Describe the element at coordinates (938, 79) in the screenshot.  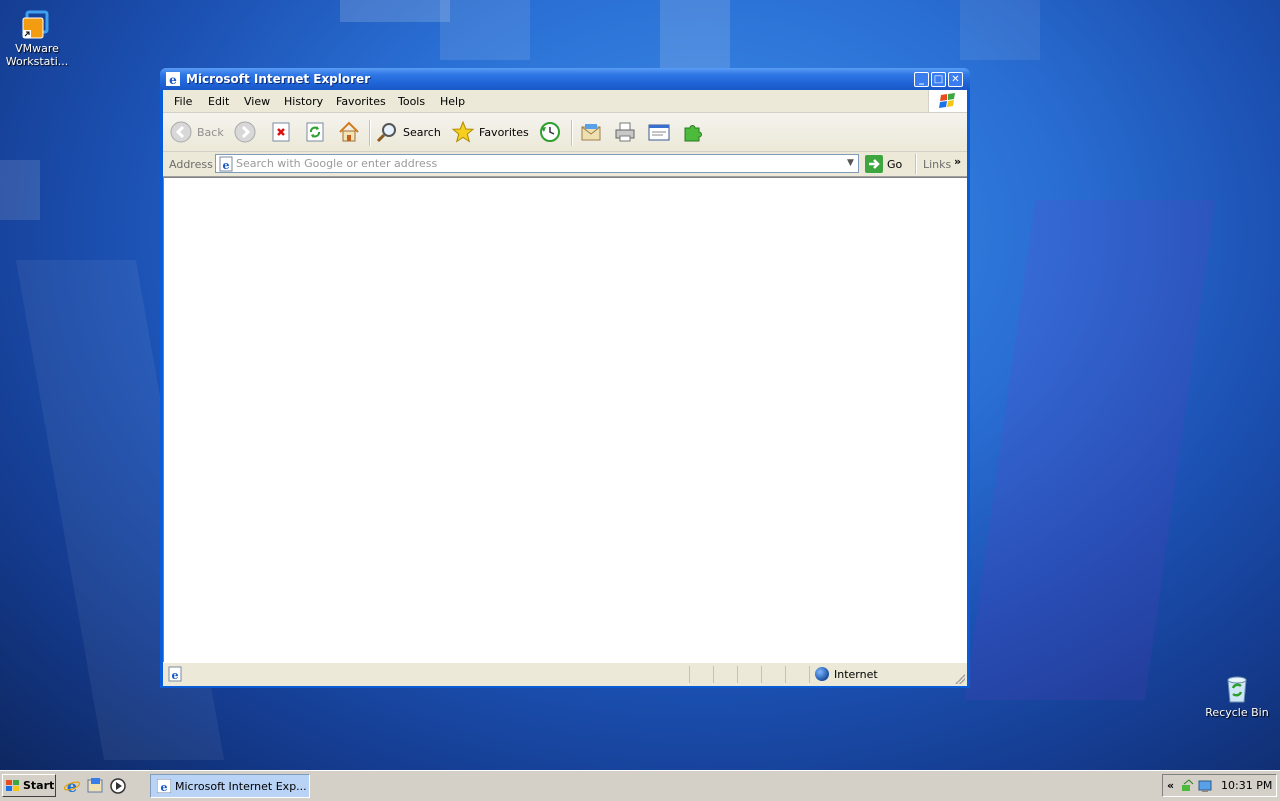
I see `maximize-button: □` at that location.